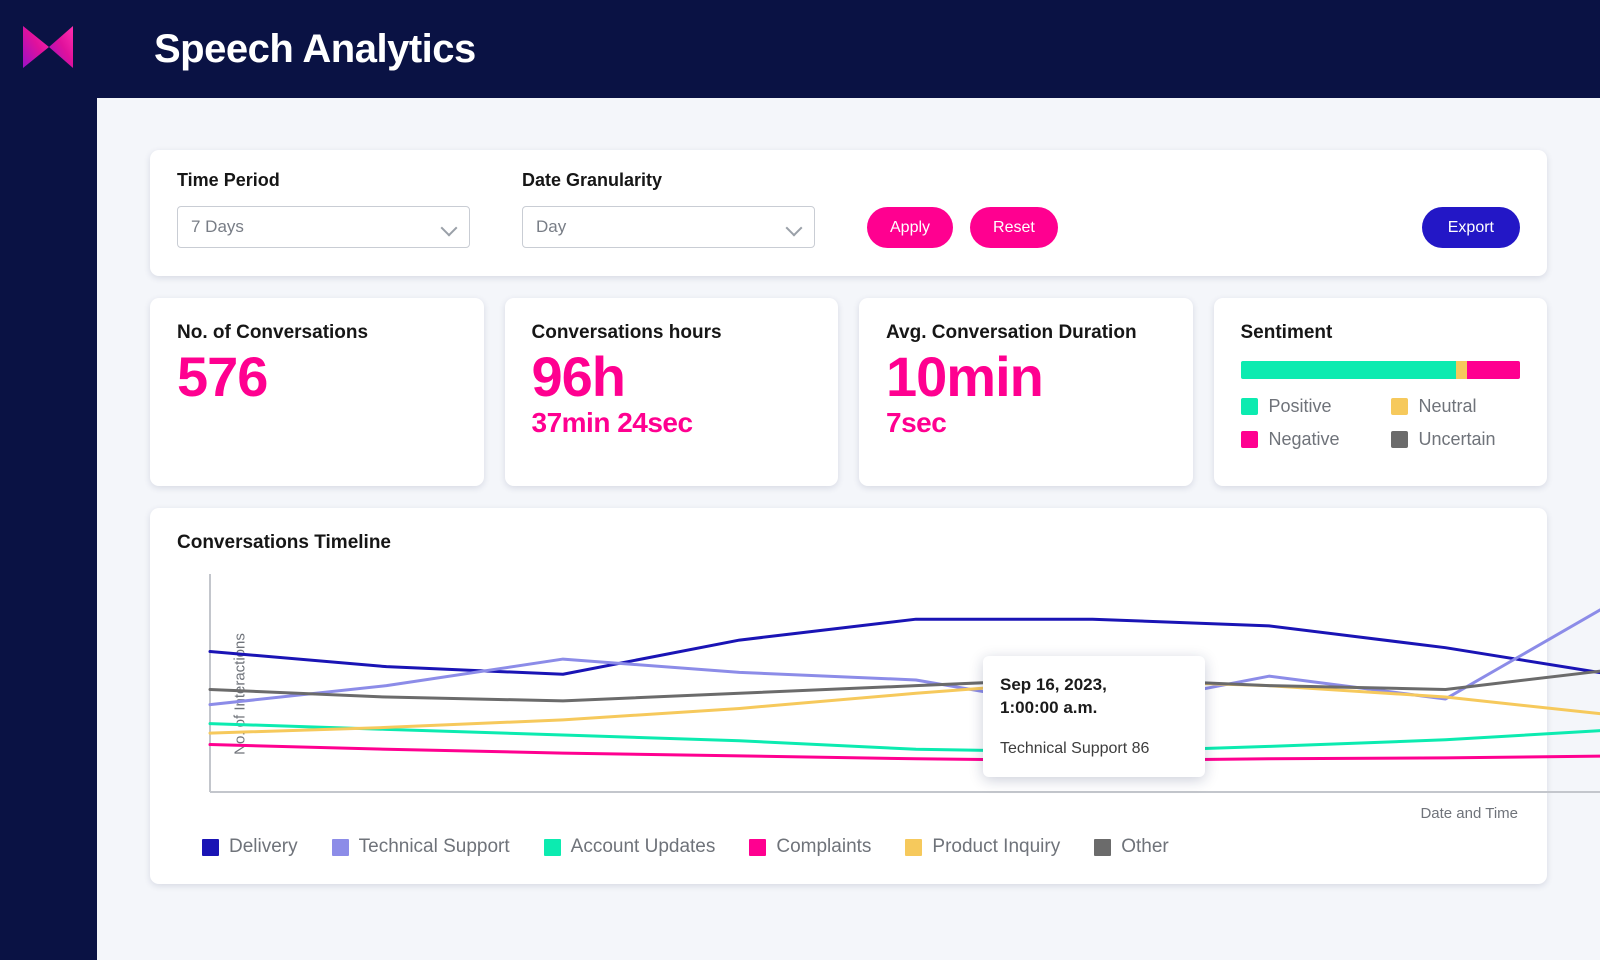 This screenshot has height=960, width=1600. What do you see at coordinates (1286, 332) in the screenshot?
I see `sentiment-title: Sentiment` at bounding box center [1286, 332].